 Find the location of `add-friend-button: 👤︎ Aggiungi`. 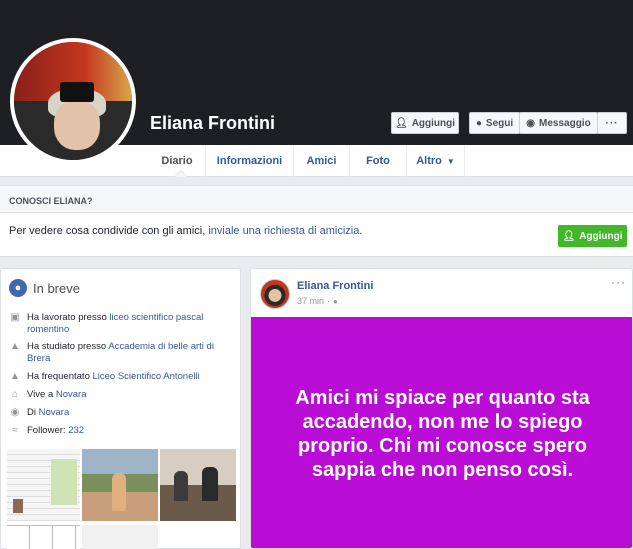

add-friend-button: 👤︎ Aggiungi is located at coordinates (425, 123).